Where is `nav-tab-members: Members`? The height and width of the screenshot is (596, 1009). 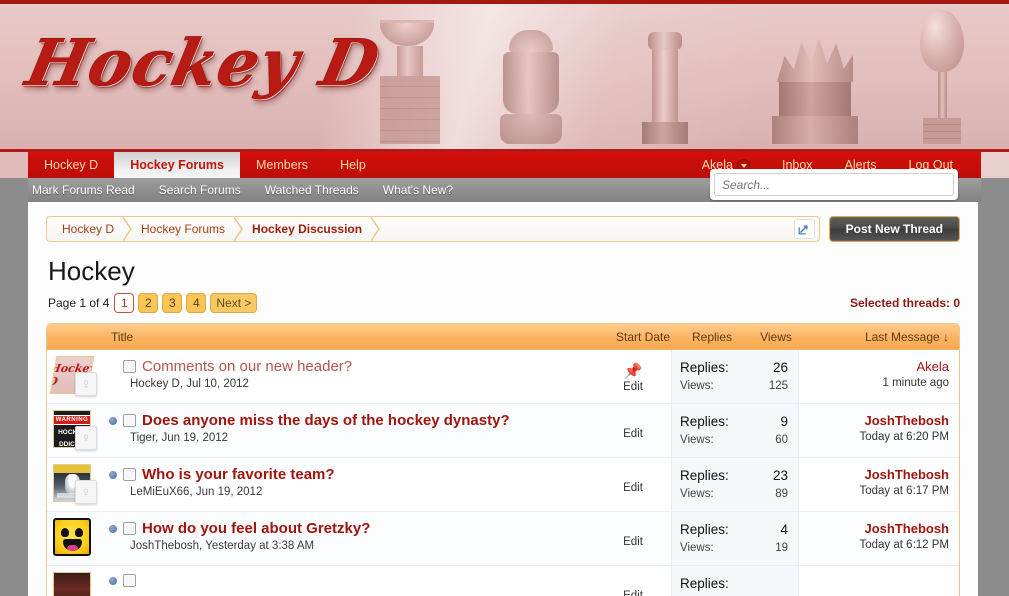
nav-tab-members: Members is located at coordinates (282, 165).